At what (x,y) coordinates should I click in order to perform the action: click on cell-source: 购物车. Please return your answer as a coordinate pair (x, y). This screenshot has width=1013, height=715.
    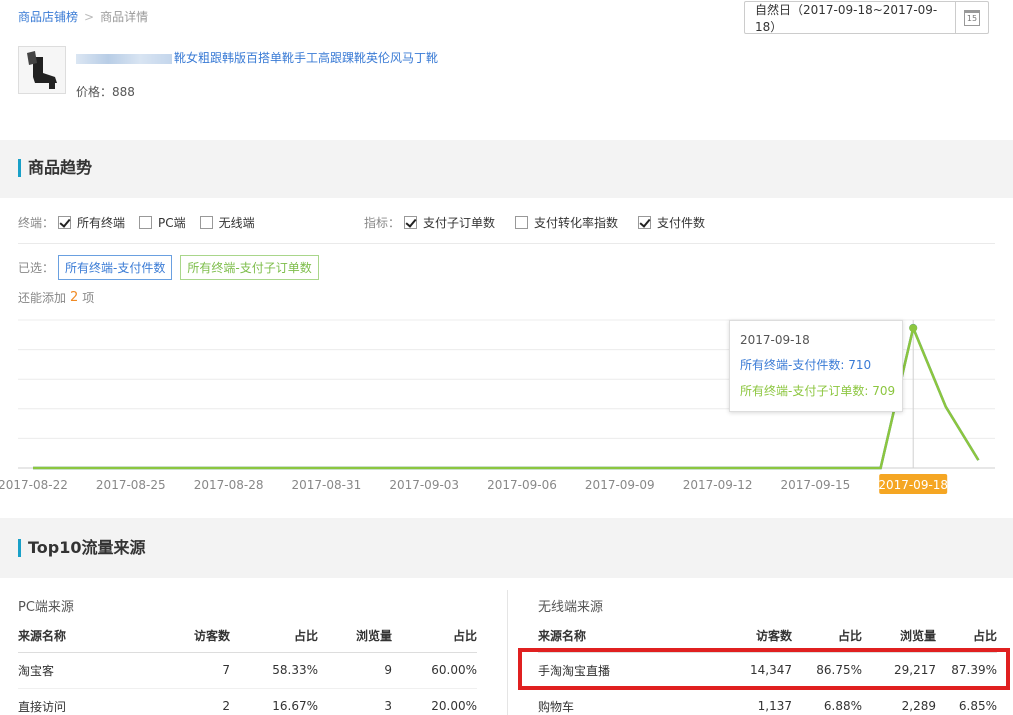
    Looking at the image, I should click on (598, 701).